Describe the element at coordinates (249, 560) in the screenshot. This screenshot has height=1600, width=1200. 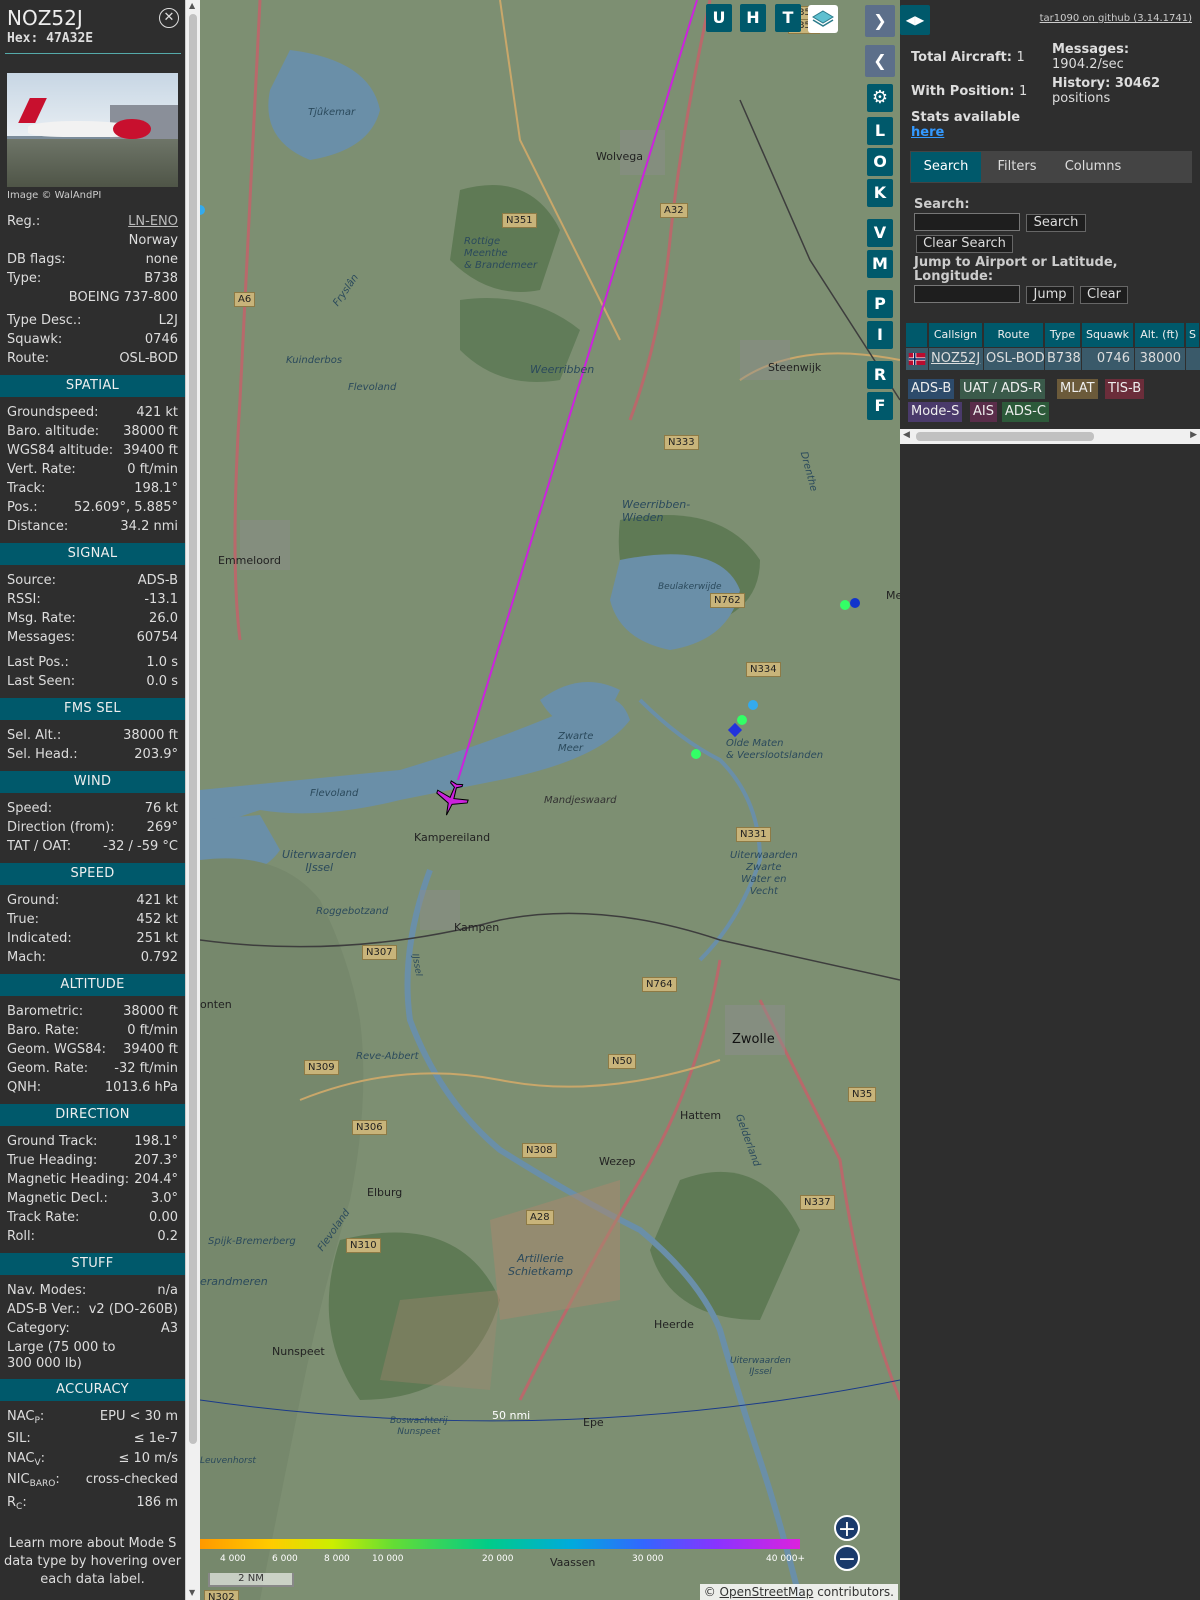
I see `map-label: Emmeloord` at that location.